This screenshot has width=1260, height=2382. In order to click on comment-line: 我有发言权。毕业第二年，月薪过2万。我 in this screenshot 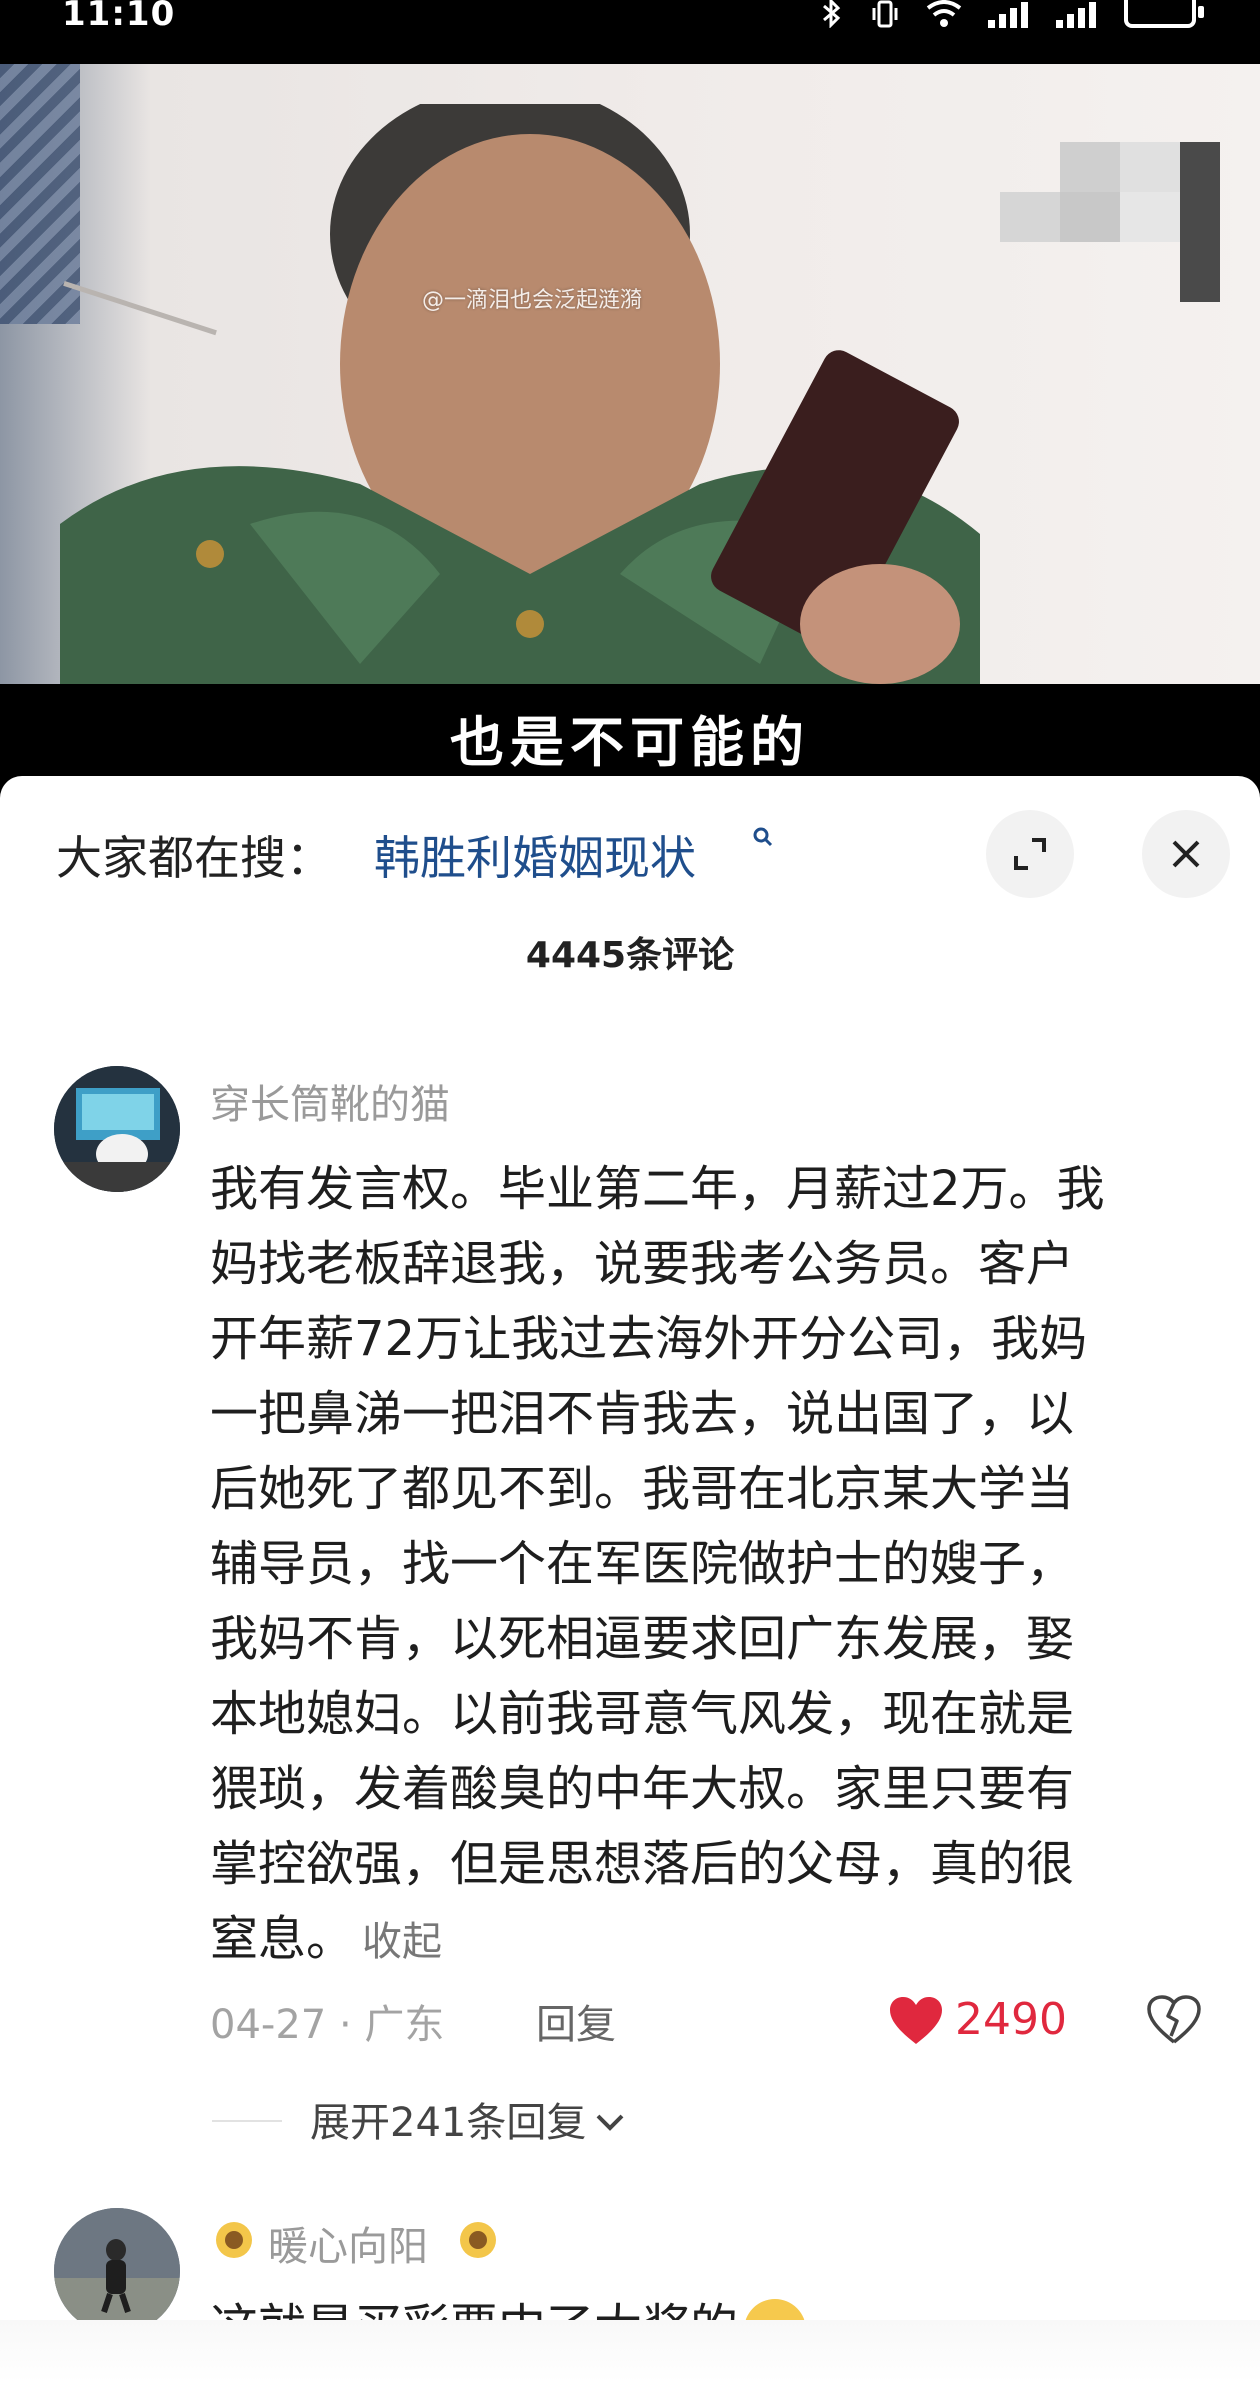, I will do `click(657, 1189)`.